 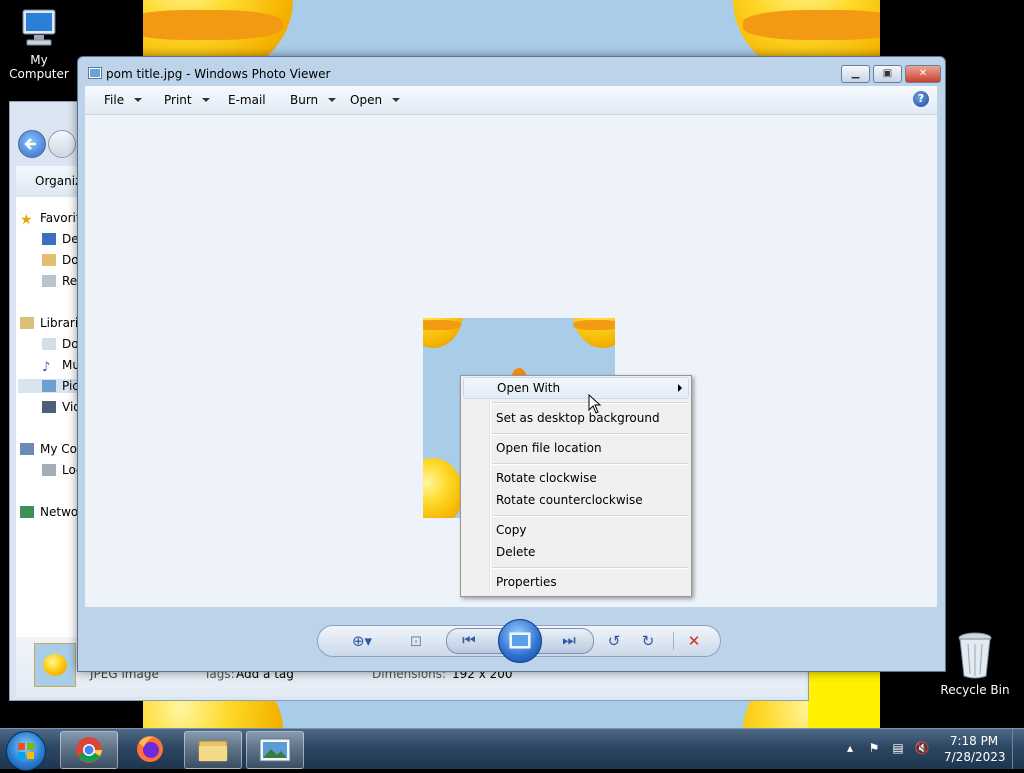 What do you see at coordinates (1018, 749) in the screenshot?
I see `show-desktop-button` at bounding box center [1018, 749].